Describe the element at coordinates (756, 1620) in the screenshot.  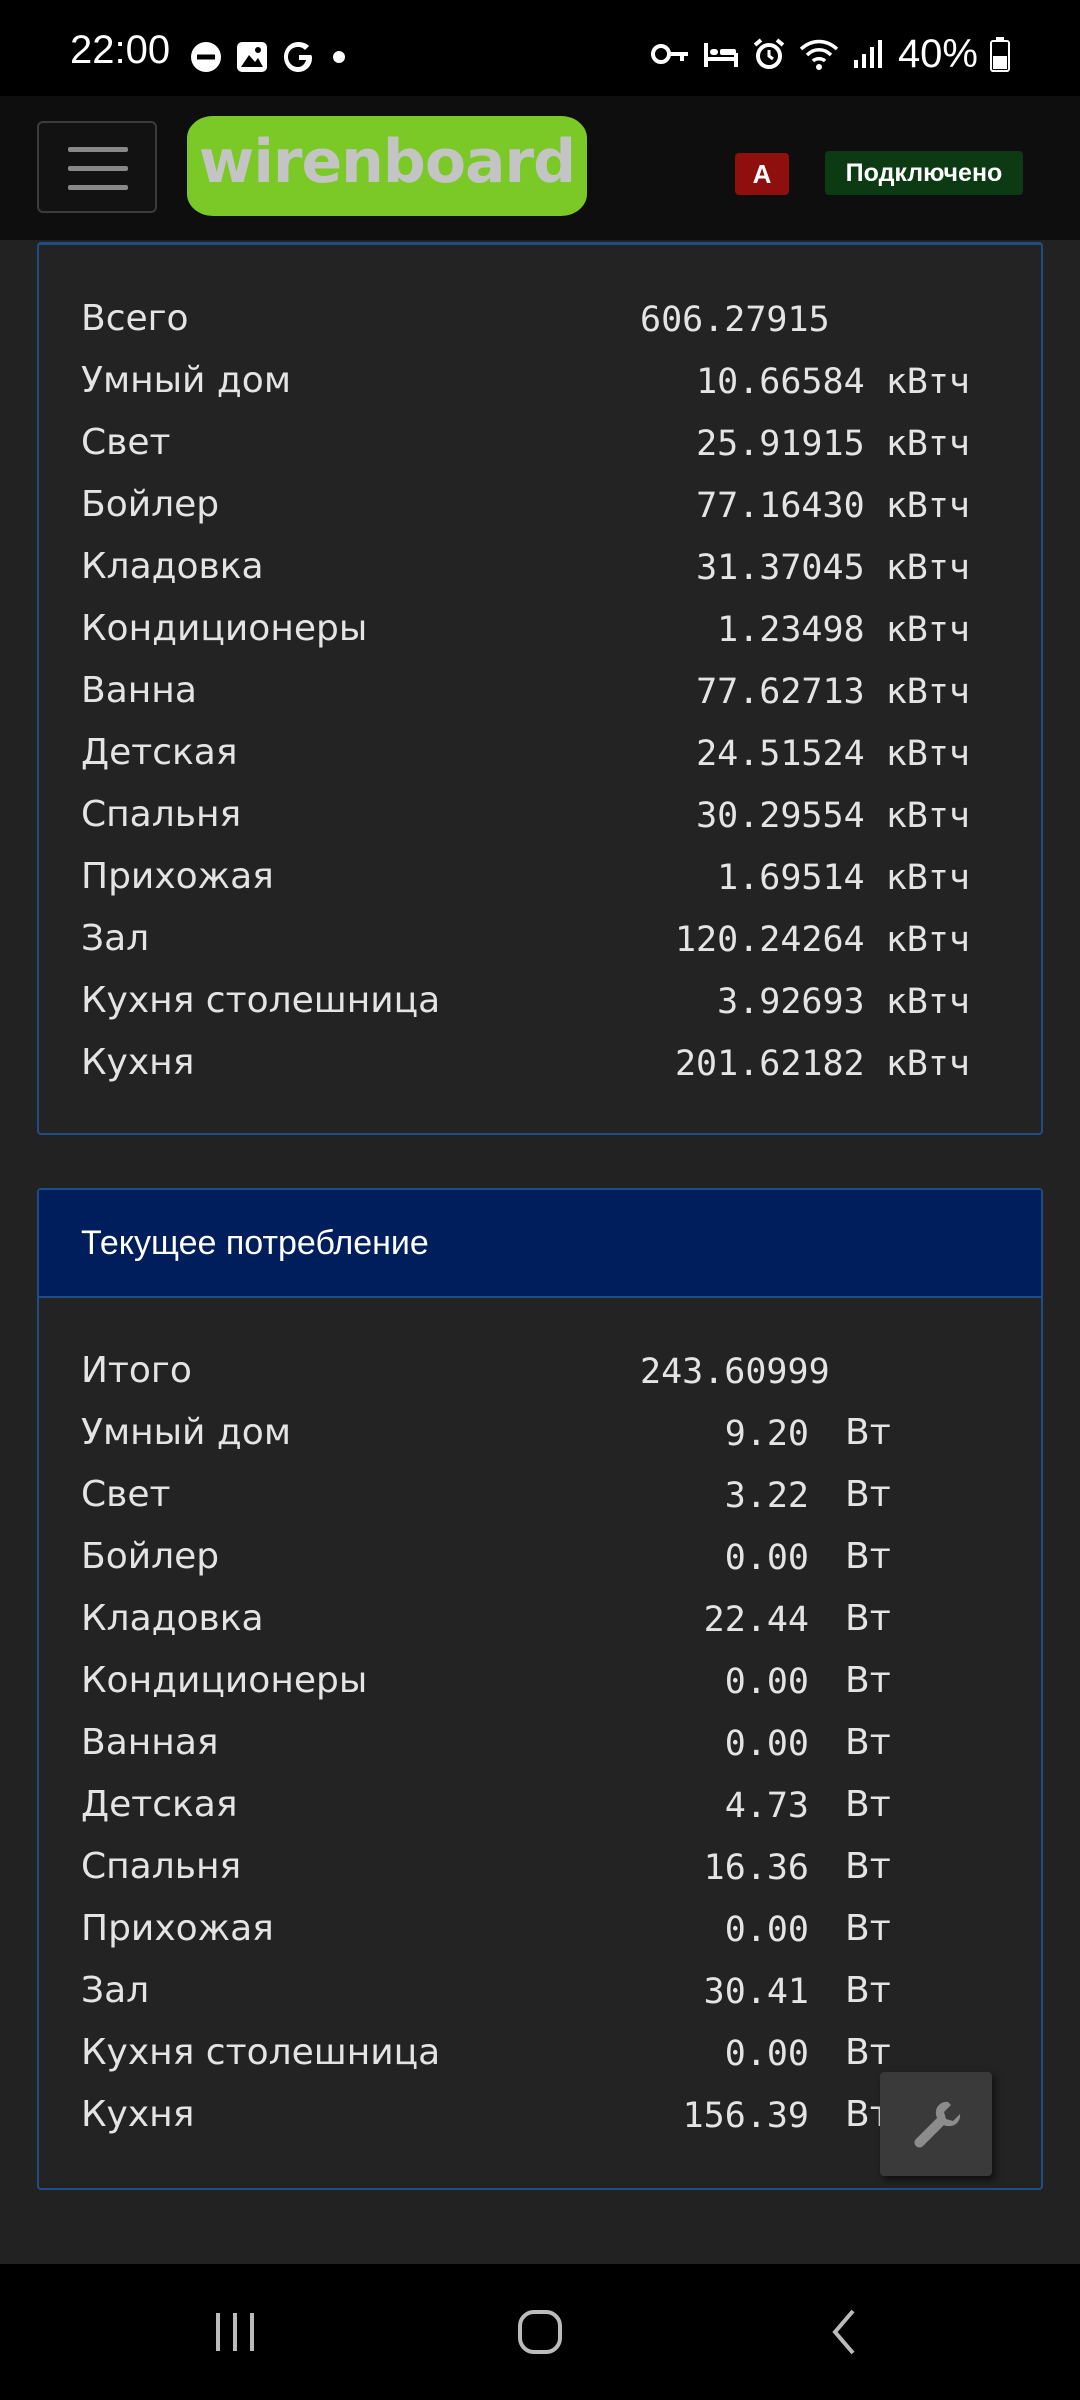
I see `row-value: 22.44` at that location.